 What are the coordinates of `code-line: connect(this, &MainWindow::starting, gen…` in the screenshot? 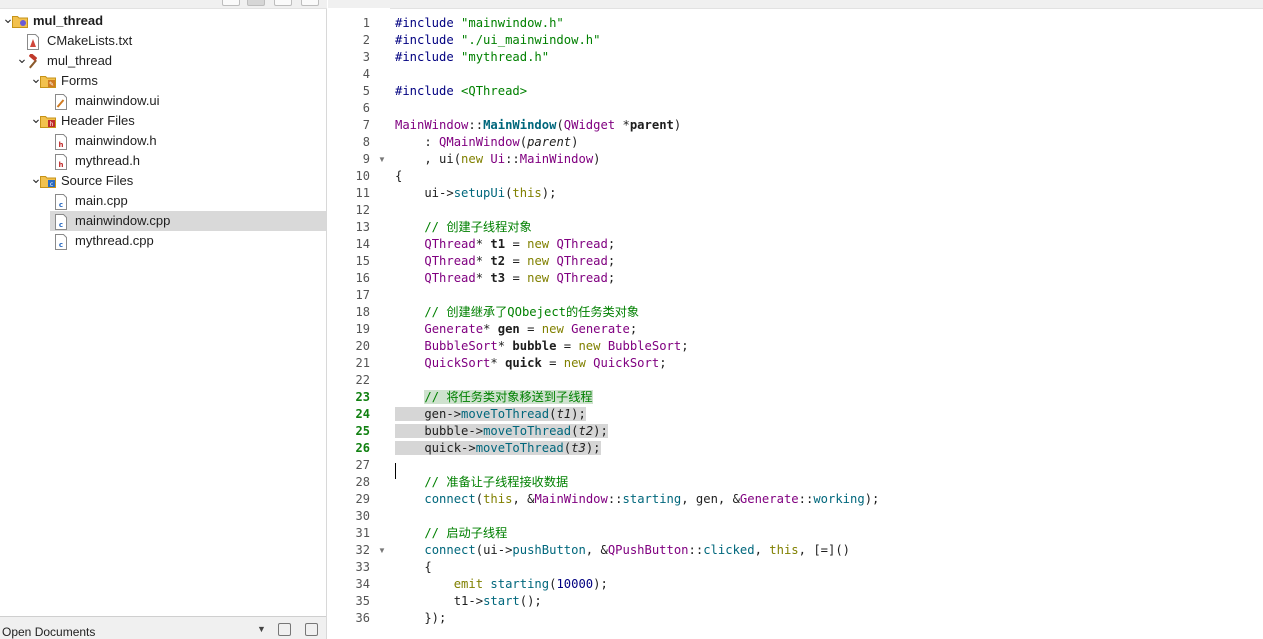 It's located at (829, 499).